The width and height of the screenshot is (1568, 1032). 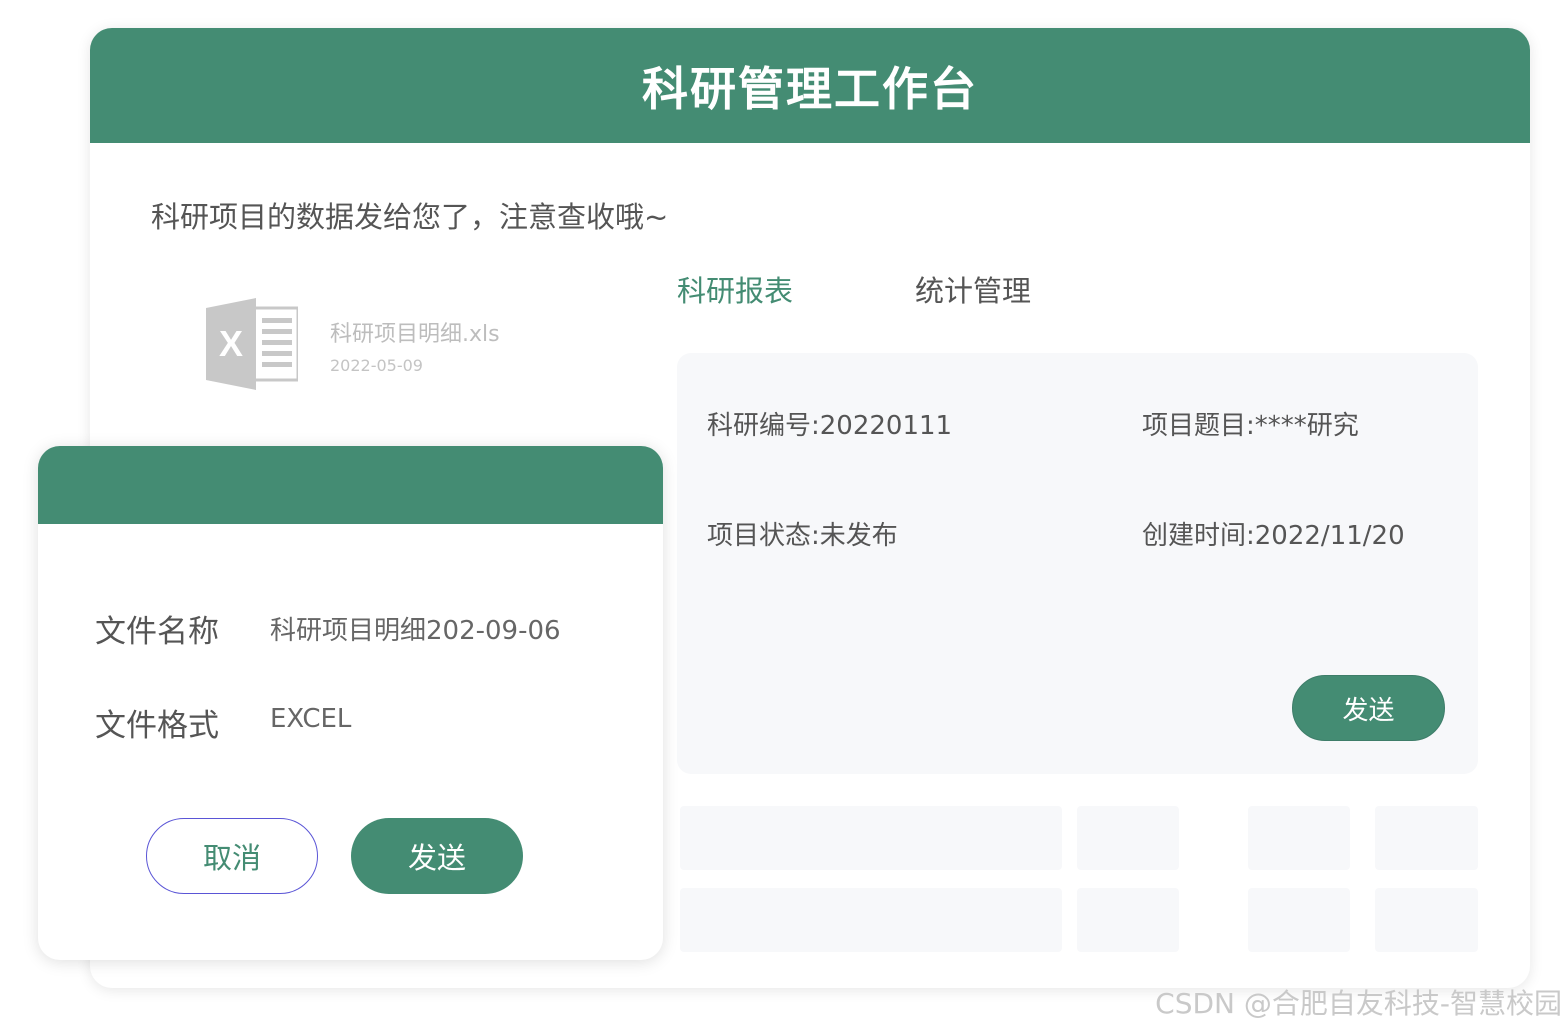 What do you see at coordinates (973, 289) in the screenshot?
I see `tab-statistics-management: 统计管理` at bounding box center [973, 289].